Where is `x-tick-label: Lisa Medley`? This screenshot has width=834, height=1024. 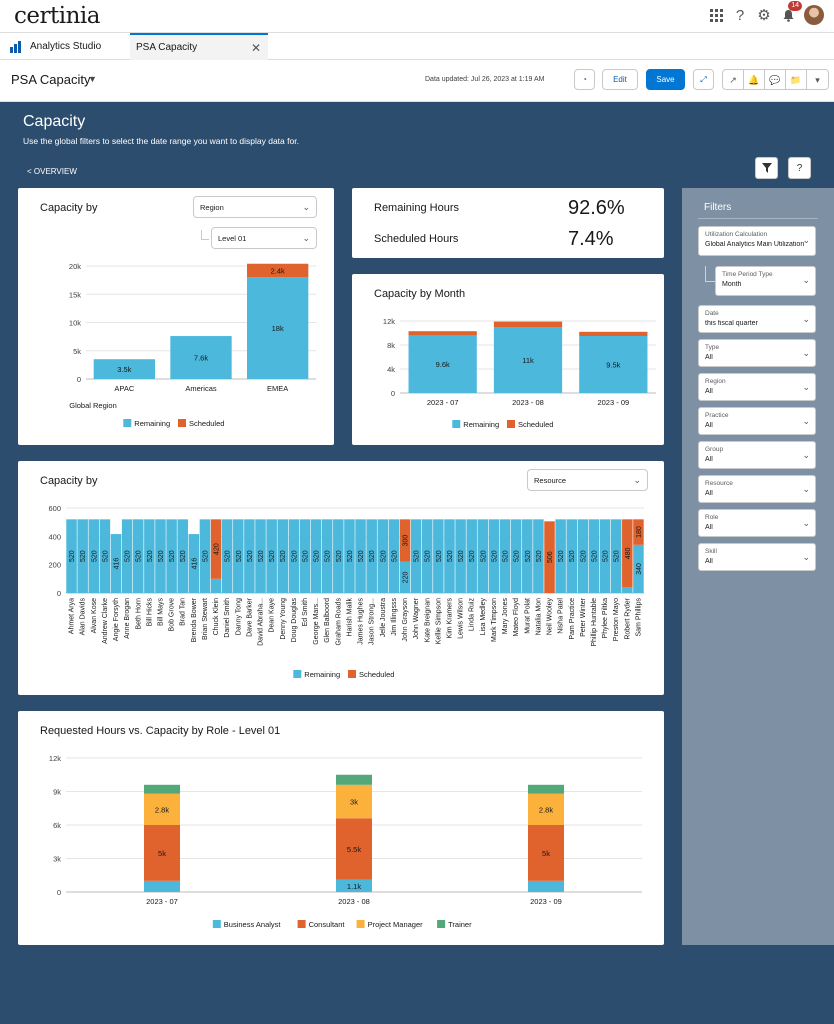
x-tick-label: Lisa Medley is located at coordinates (483, 617).